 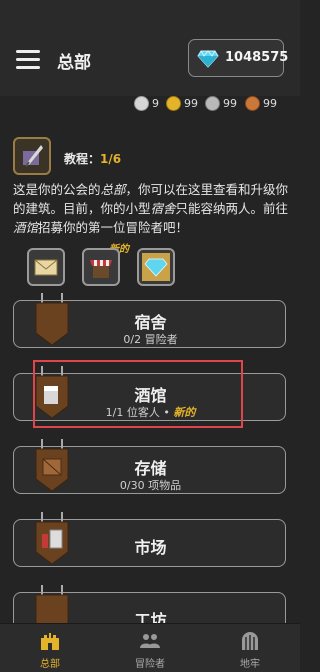 I want to click on building-status: 0/30 项物品, so click(x=150, y=485).